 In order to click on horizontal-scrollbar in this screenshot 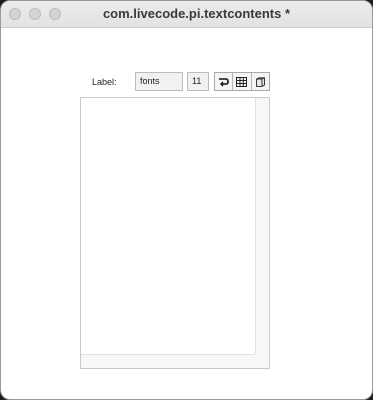, I will do `click(168, 361)`.